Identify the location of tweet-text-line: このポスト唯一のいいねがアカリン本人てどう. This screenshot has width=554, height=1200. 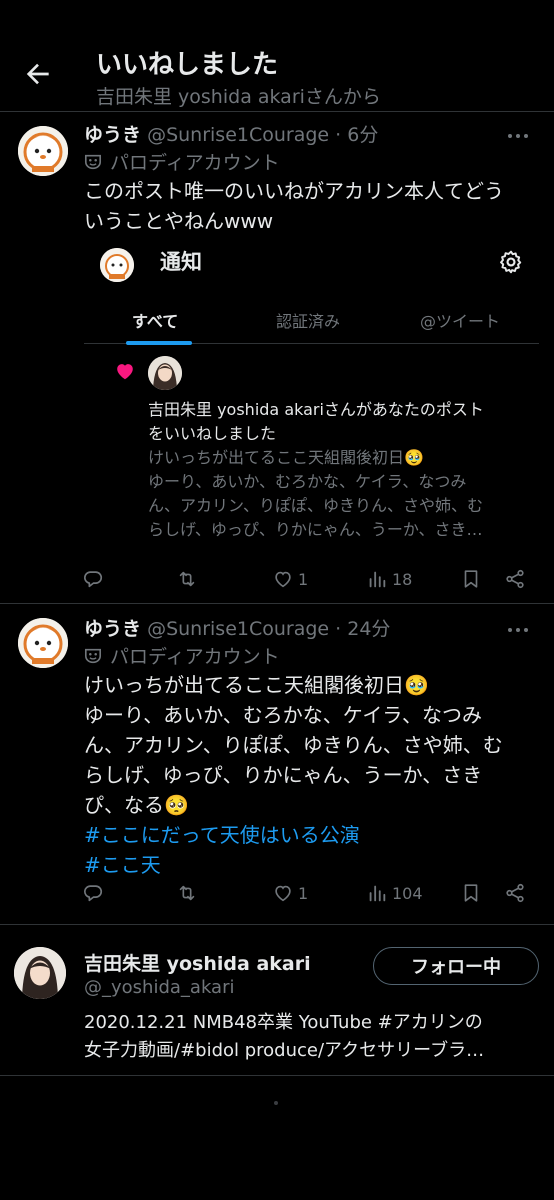
(294, 191).